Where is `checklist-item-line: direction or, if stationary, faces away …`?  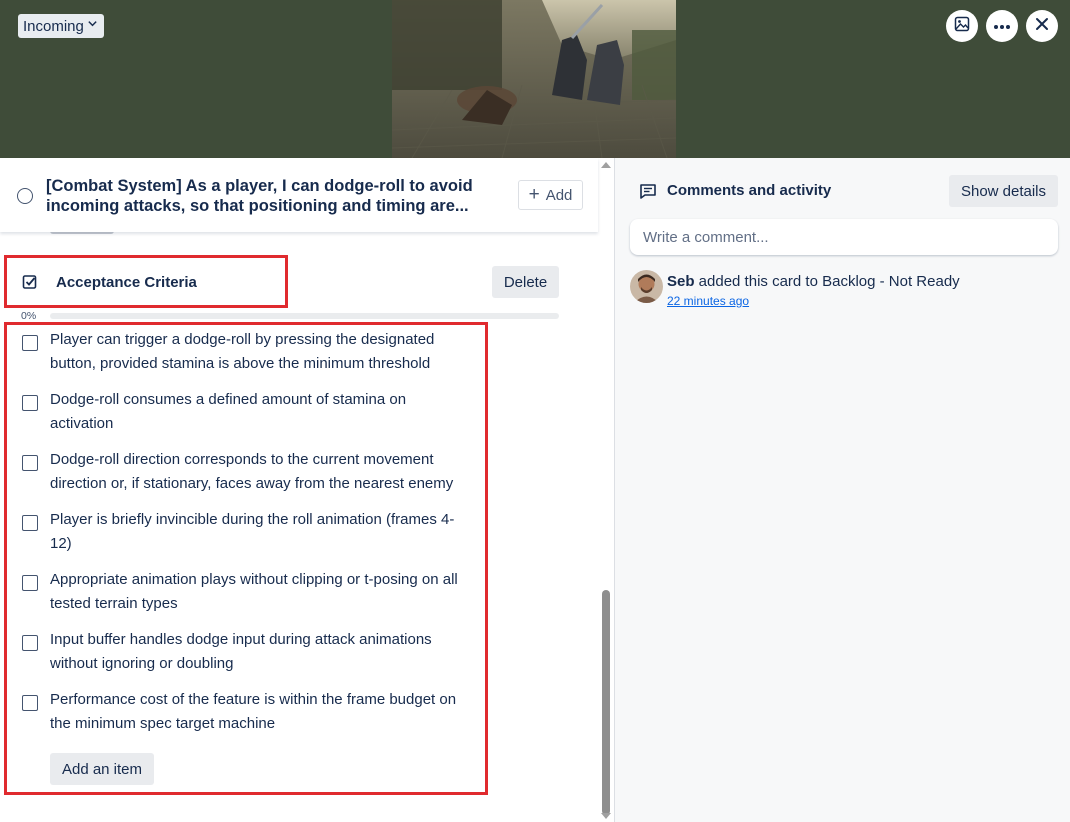 checklist-item-line: direction or, if stationary, faces away … is located at coordinates (252, 483).